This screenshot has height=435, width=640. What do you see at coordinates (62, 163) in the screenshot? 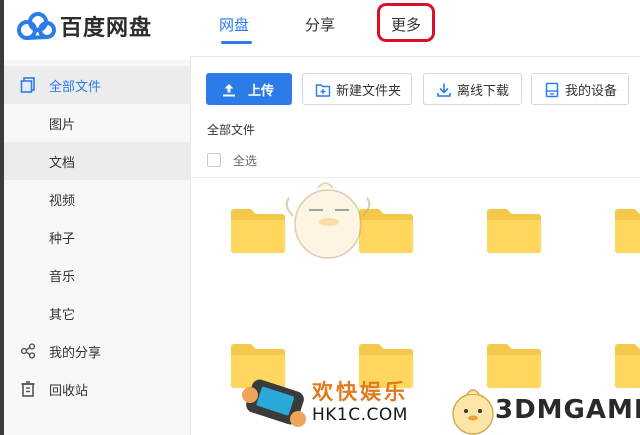
I see `sidebar-item-label: 文档` at bounding box center [62, 163].